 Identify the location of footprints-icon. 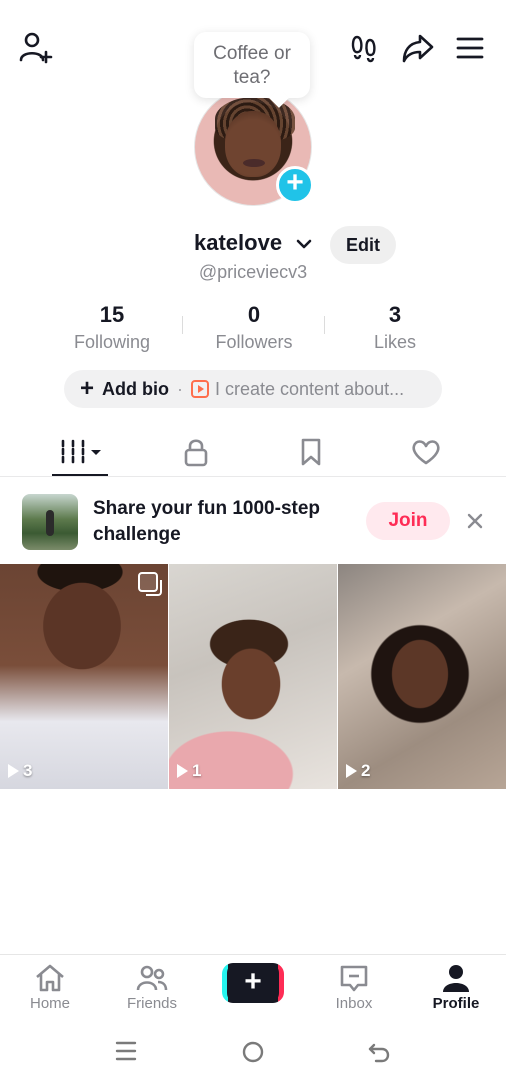
(363, 49).